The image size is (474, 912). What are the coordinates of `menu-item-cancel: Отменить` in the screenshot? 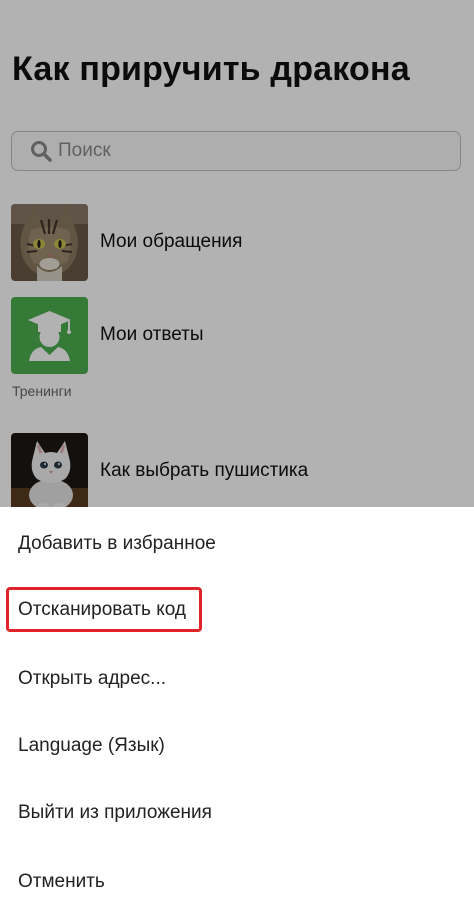 It's located at (61, 882).